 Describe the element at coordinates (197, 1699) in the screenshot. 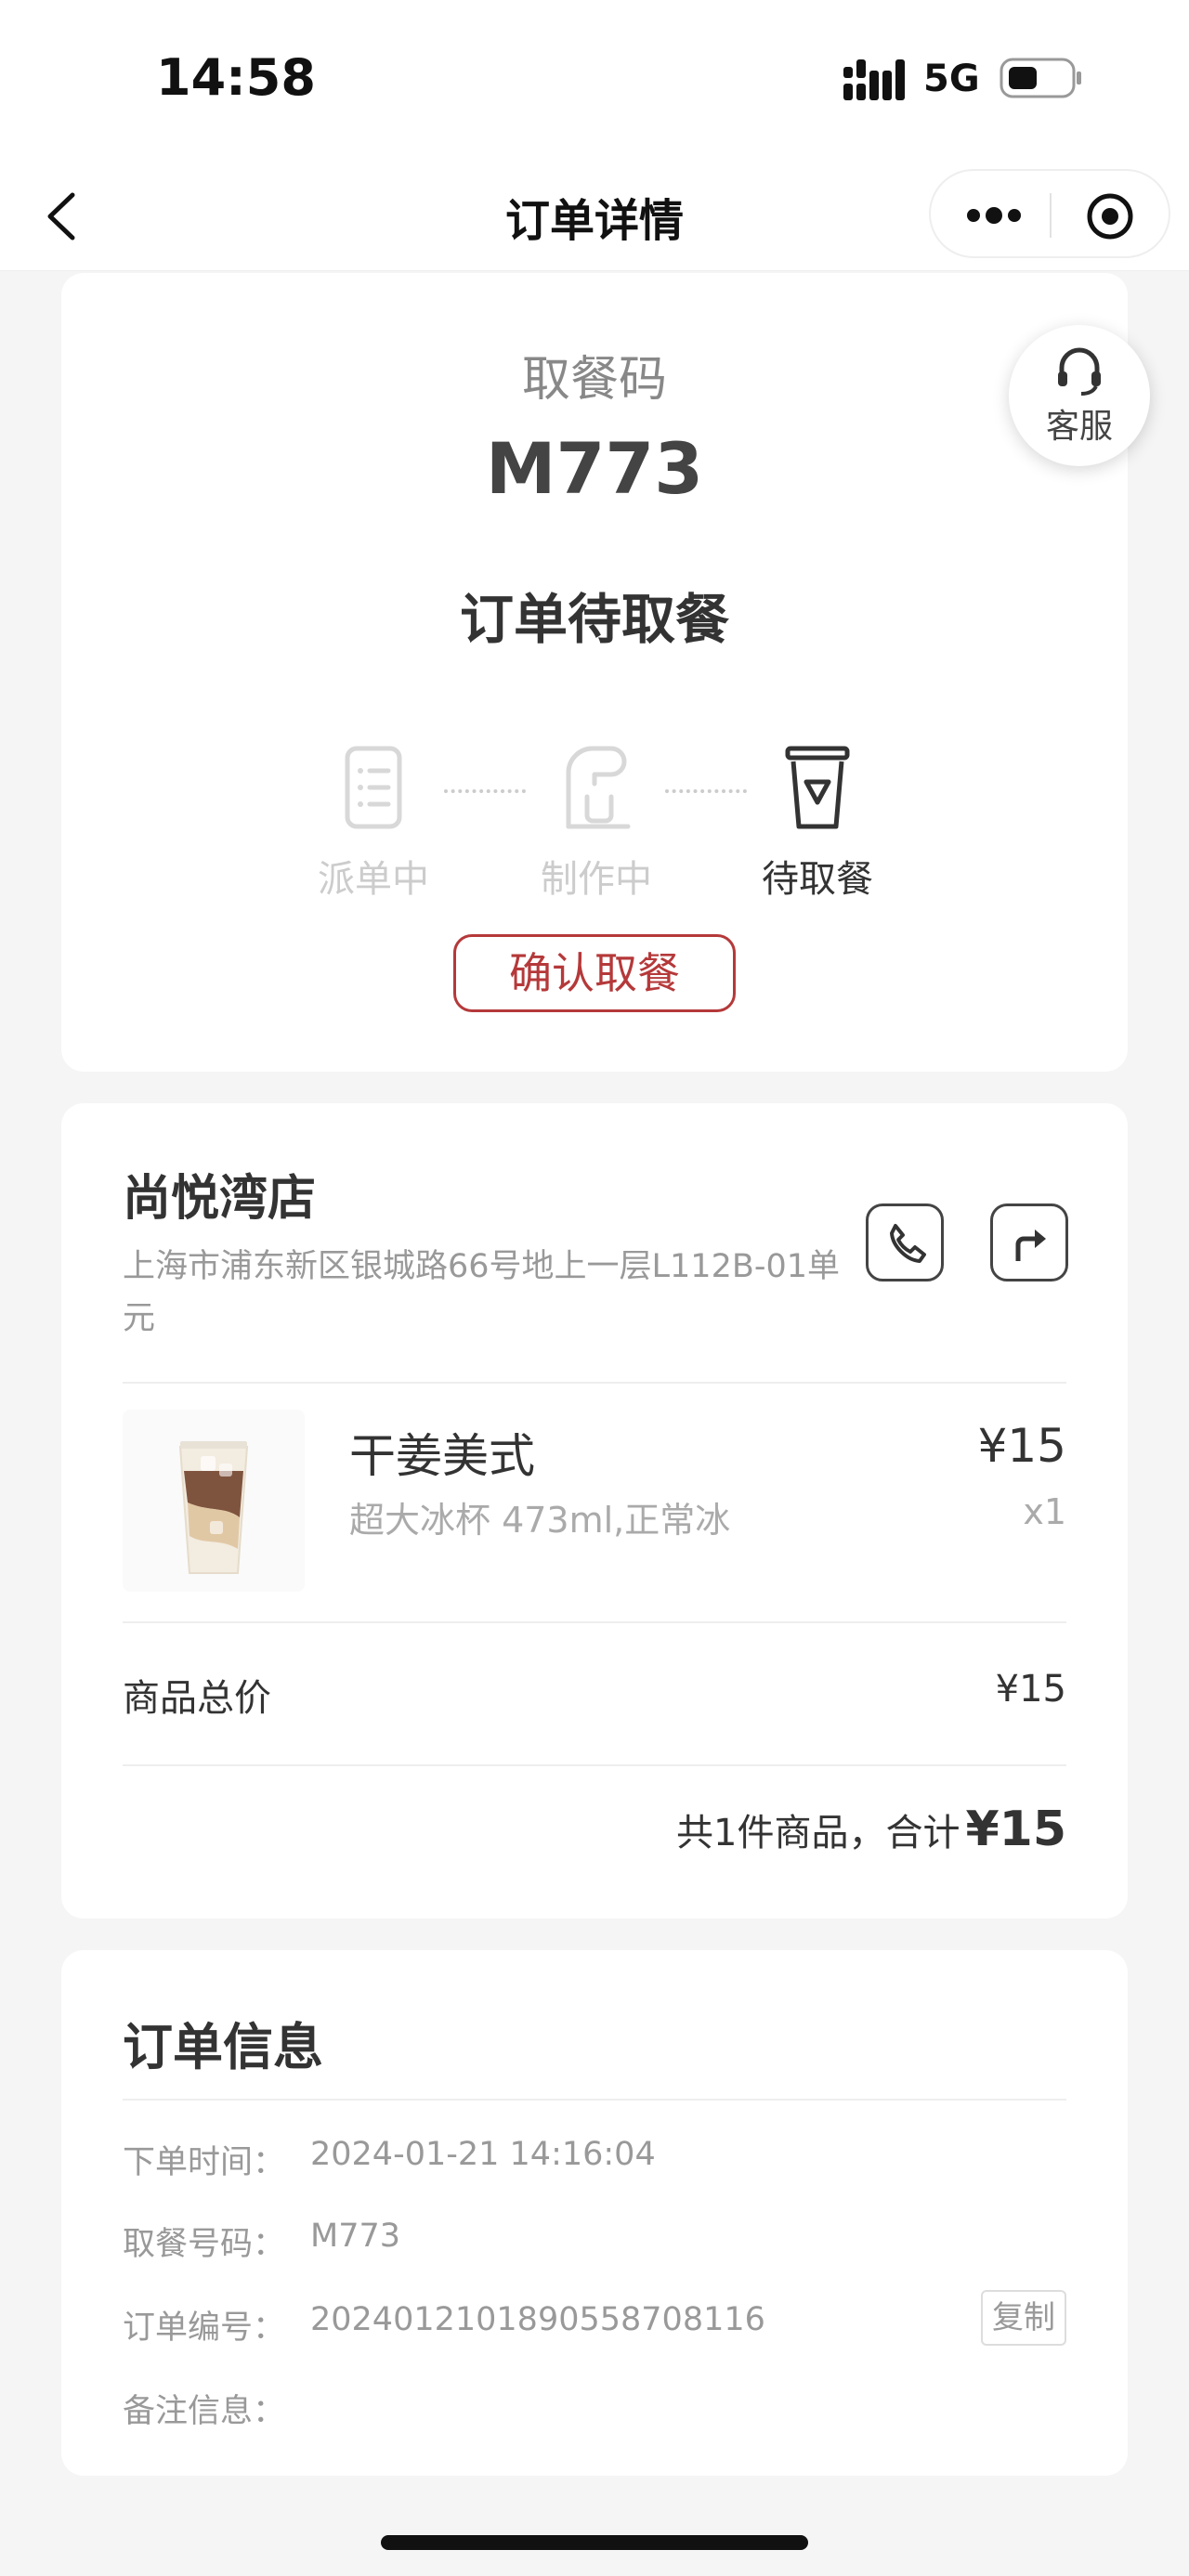

I see `subtotal-label: 商品总价` at that location.